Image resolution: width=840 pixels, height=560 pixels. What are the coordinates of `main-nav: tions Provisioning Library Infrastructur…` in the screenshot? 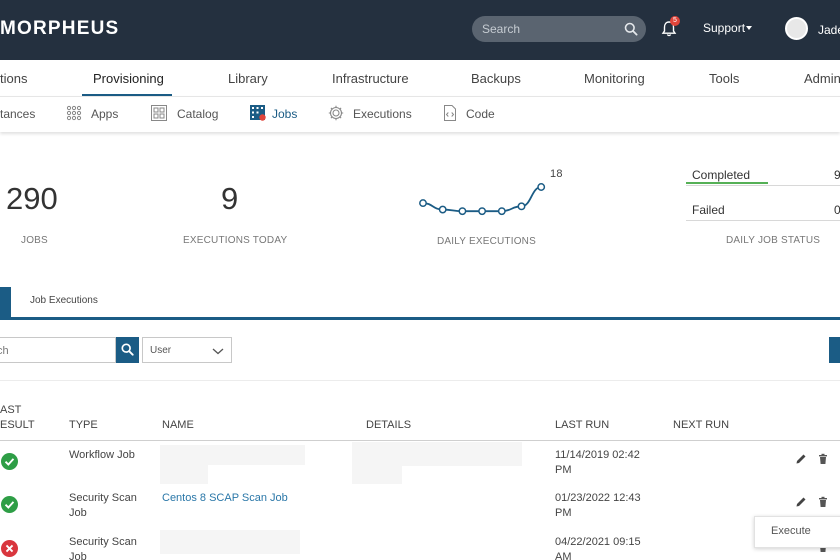 It's located at (420, 78).